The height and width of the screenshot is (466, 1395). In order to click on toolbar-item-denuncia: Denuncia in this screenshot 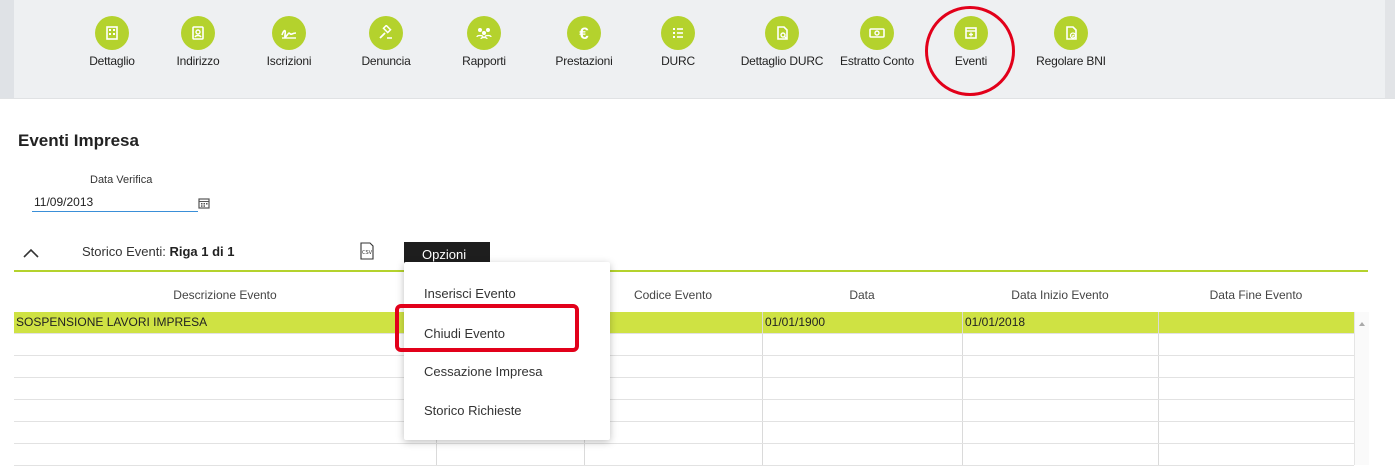, I will do `click(386, 42)`.